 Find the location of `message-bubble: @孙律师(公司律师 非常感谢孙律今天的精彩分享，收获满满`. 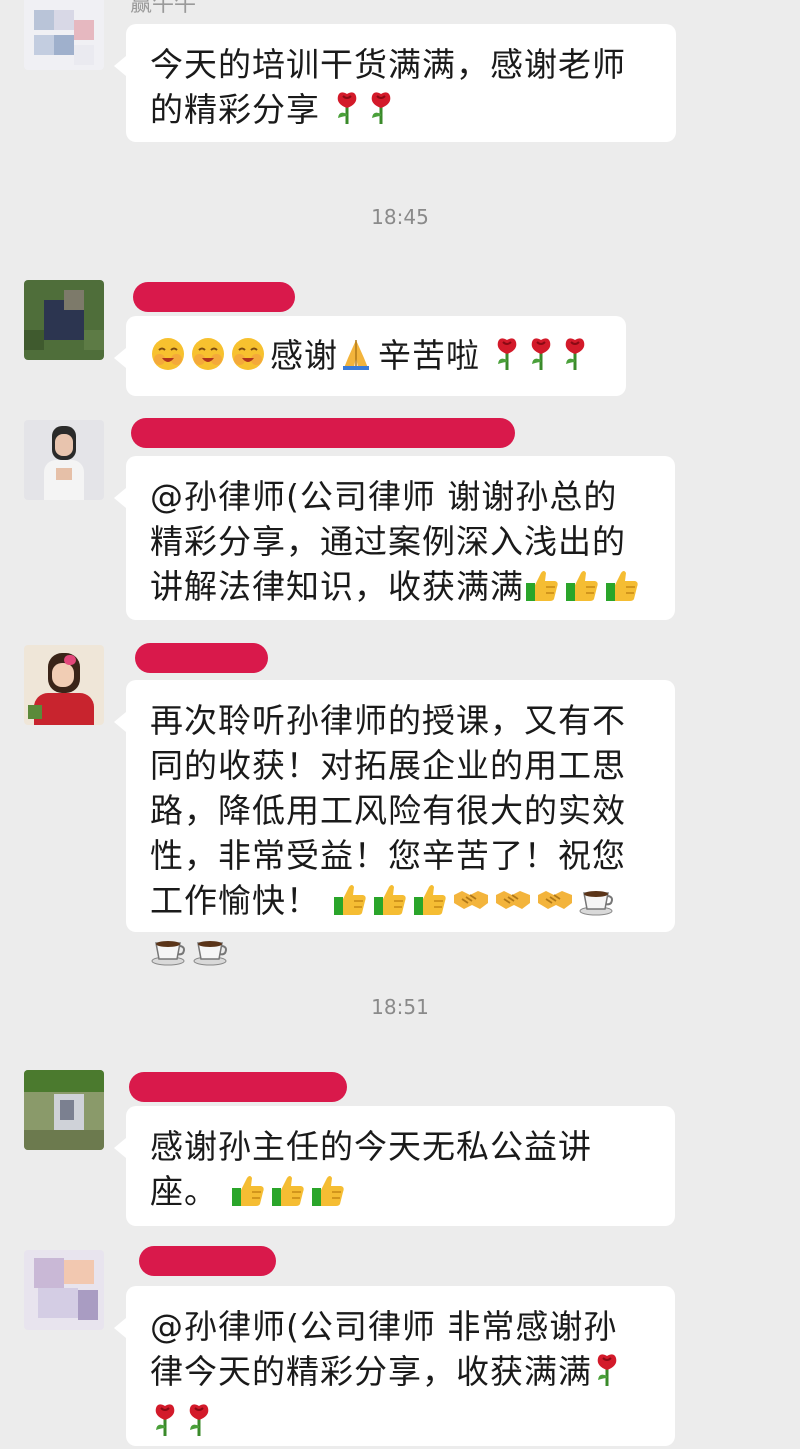

message-bubble: @孙律师(公司律师 非常感谢孙律今天的精彩分享，收获满满 is located at coordinates (394, 1367).